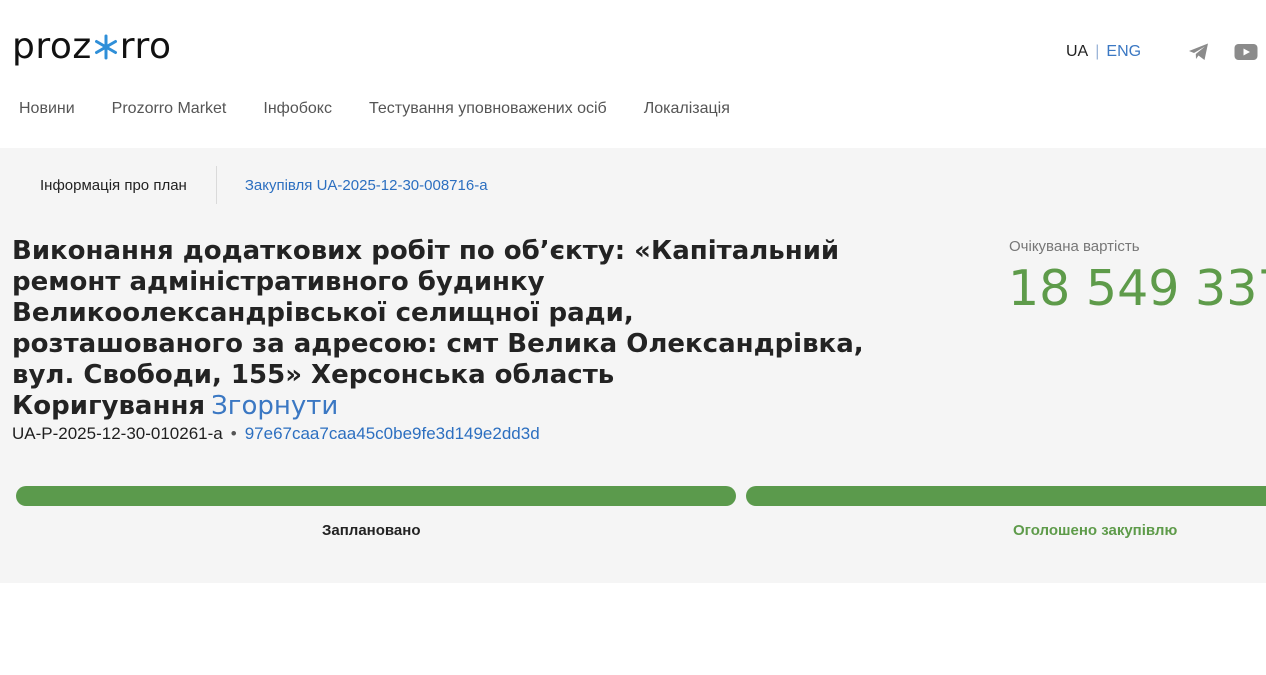 The width and height of the screenshot is (1266, 675). What do you see at coordinates (145, 46) in the screenshot?
I see `logo-text-right: rro` at bounding box center [145, 46].